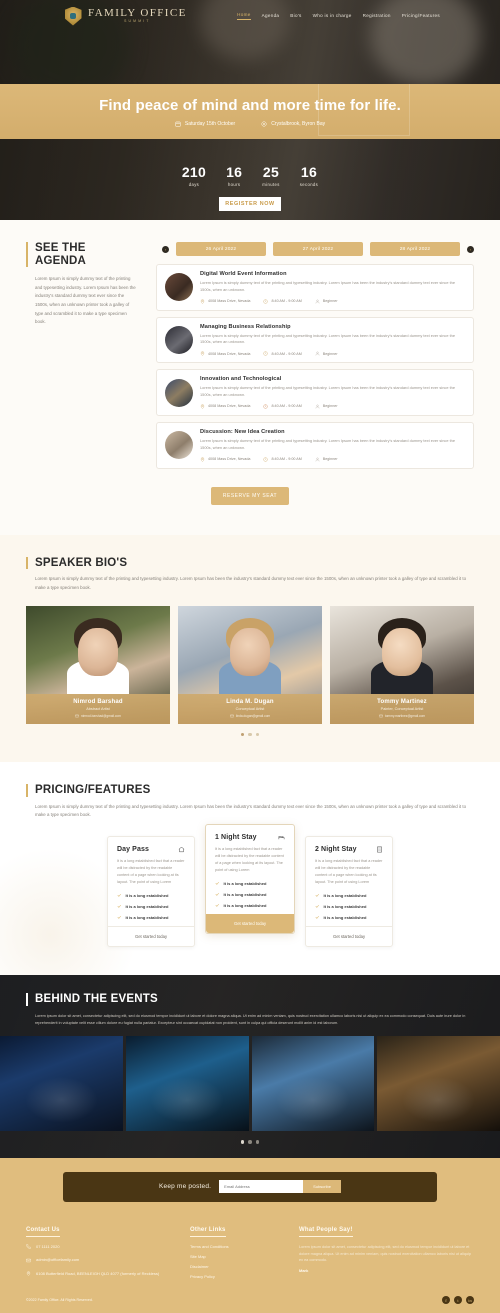 The width and height of the screenshot is (500, 1313). I want to click on reserve-my-seat-button: RESERVE MY SEAT, so click(250, 495).